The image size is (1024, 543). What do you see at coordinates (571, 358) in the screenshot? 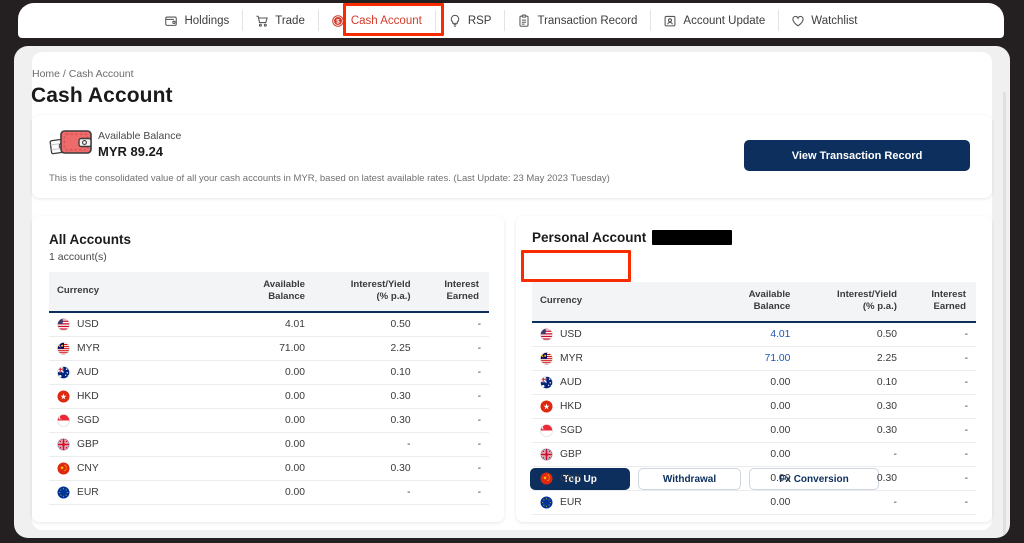
I see `currency-code: MYR` at bounding box center [571, 358].